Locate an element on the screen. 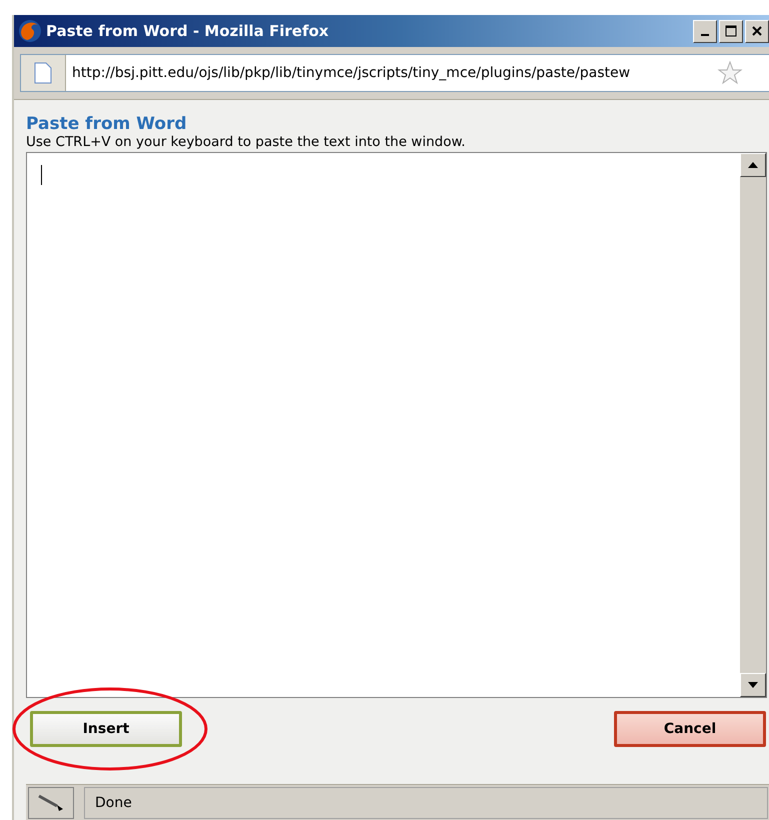 The image size is (769, 820). close-icon is located at coordinates (757, 31).